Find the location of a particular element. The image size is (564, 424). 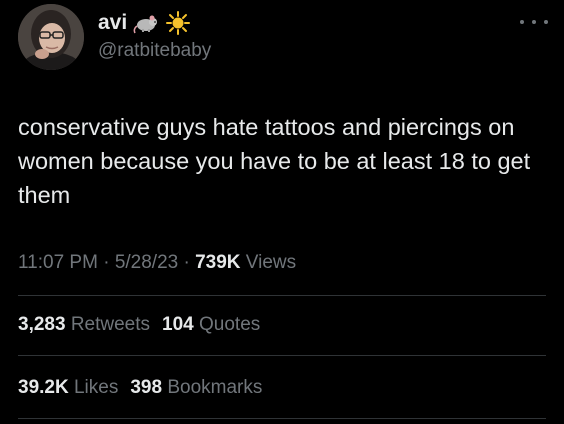

retweets-count: 3,283 is located at coordinates (42, 324).